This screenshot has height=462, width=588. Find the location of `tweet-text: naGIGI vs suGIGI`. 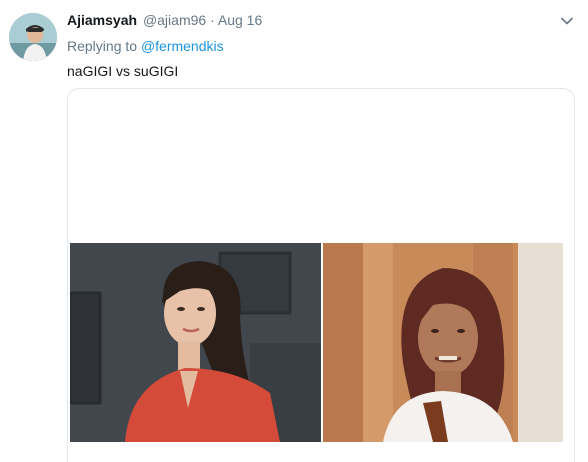

tweet-text: naGIGI vs suGIGI is located at coordinates (123, 71).